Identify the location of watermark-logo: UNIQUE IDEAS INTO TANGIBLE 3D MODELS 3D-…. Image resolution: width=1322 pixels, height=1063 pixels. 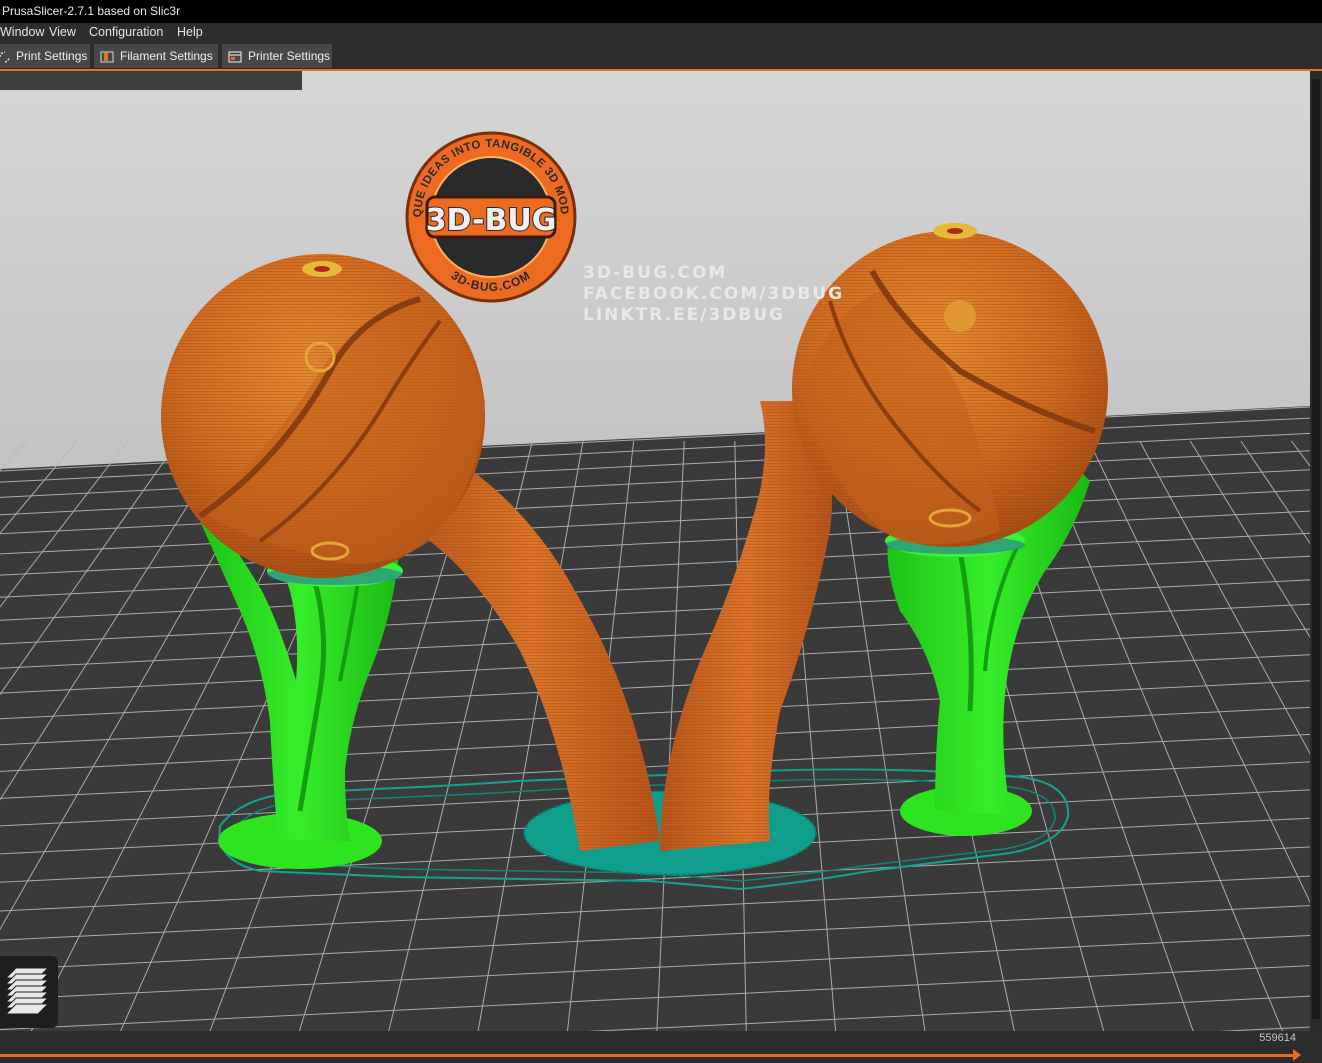
(491, 217).